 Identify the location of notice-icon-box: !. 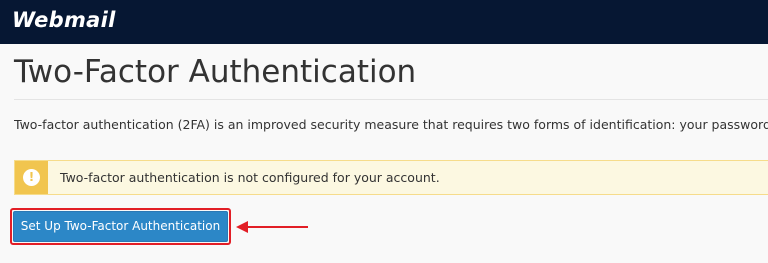
(31, 177).